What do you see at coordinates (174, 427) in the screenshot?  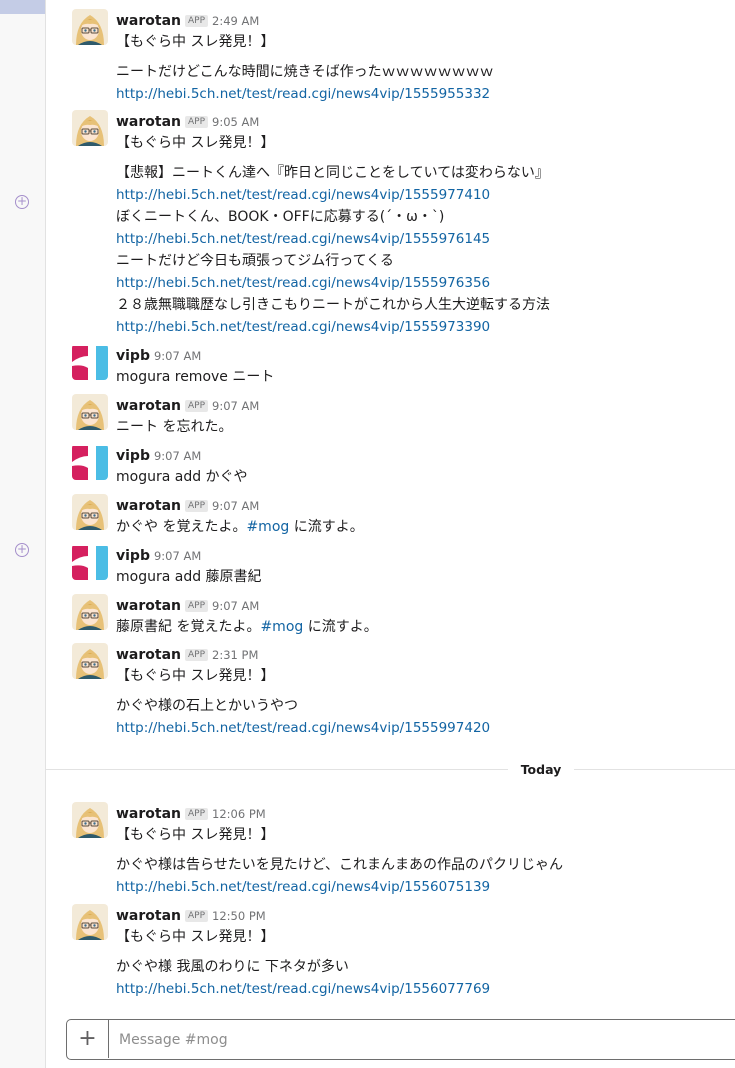 I see `message-text: ニート を忘れた。` at bounding box center [174, 427].